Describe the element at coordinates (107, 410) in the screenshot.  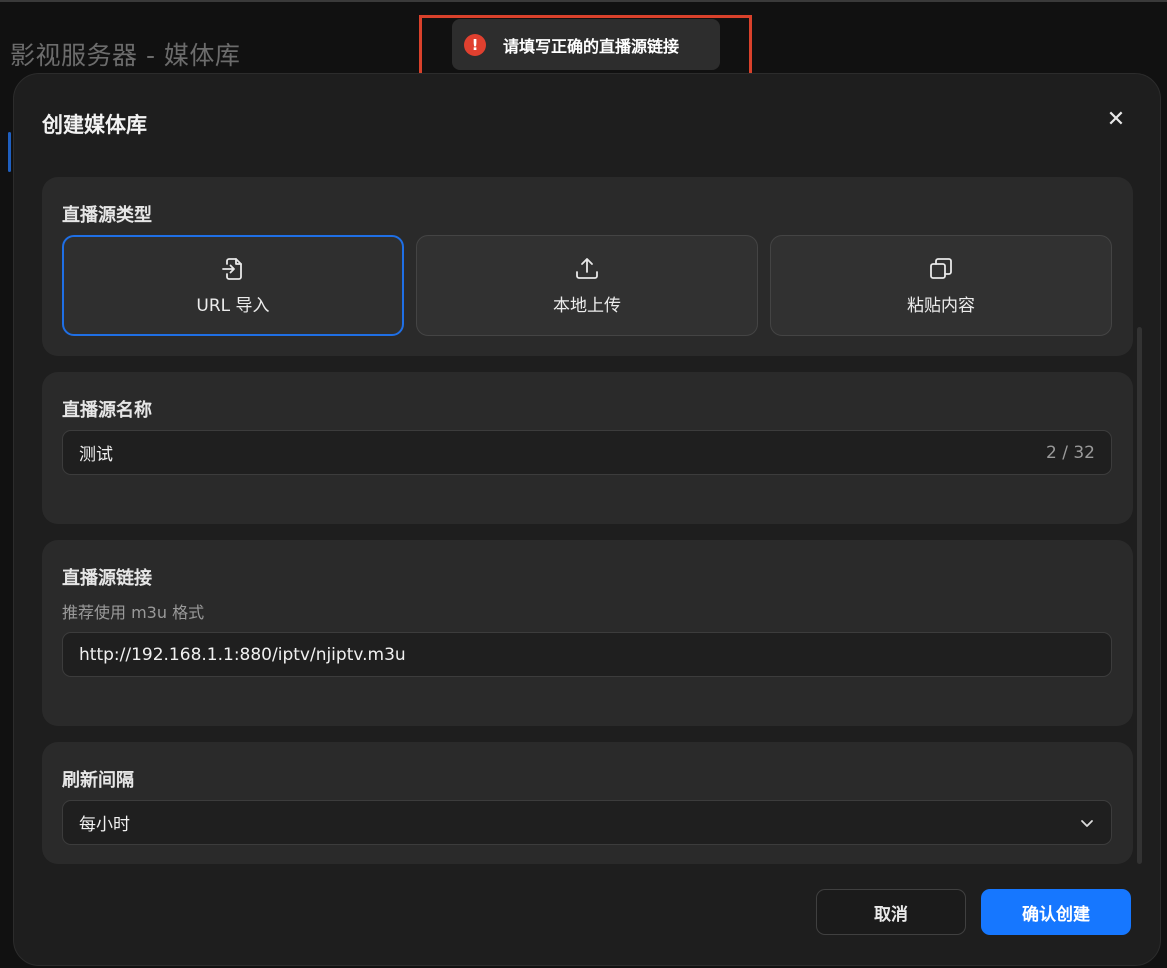
I see `source-name-label: 直播源名称` at that location.